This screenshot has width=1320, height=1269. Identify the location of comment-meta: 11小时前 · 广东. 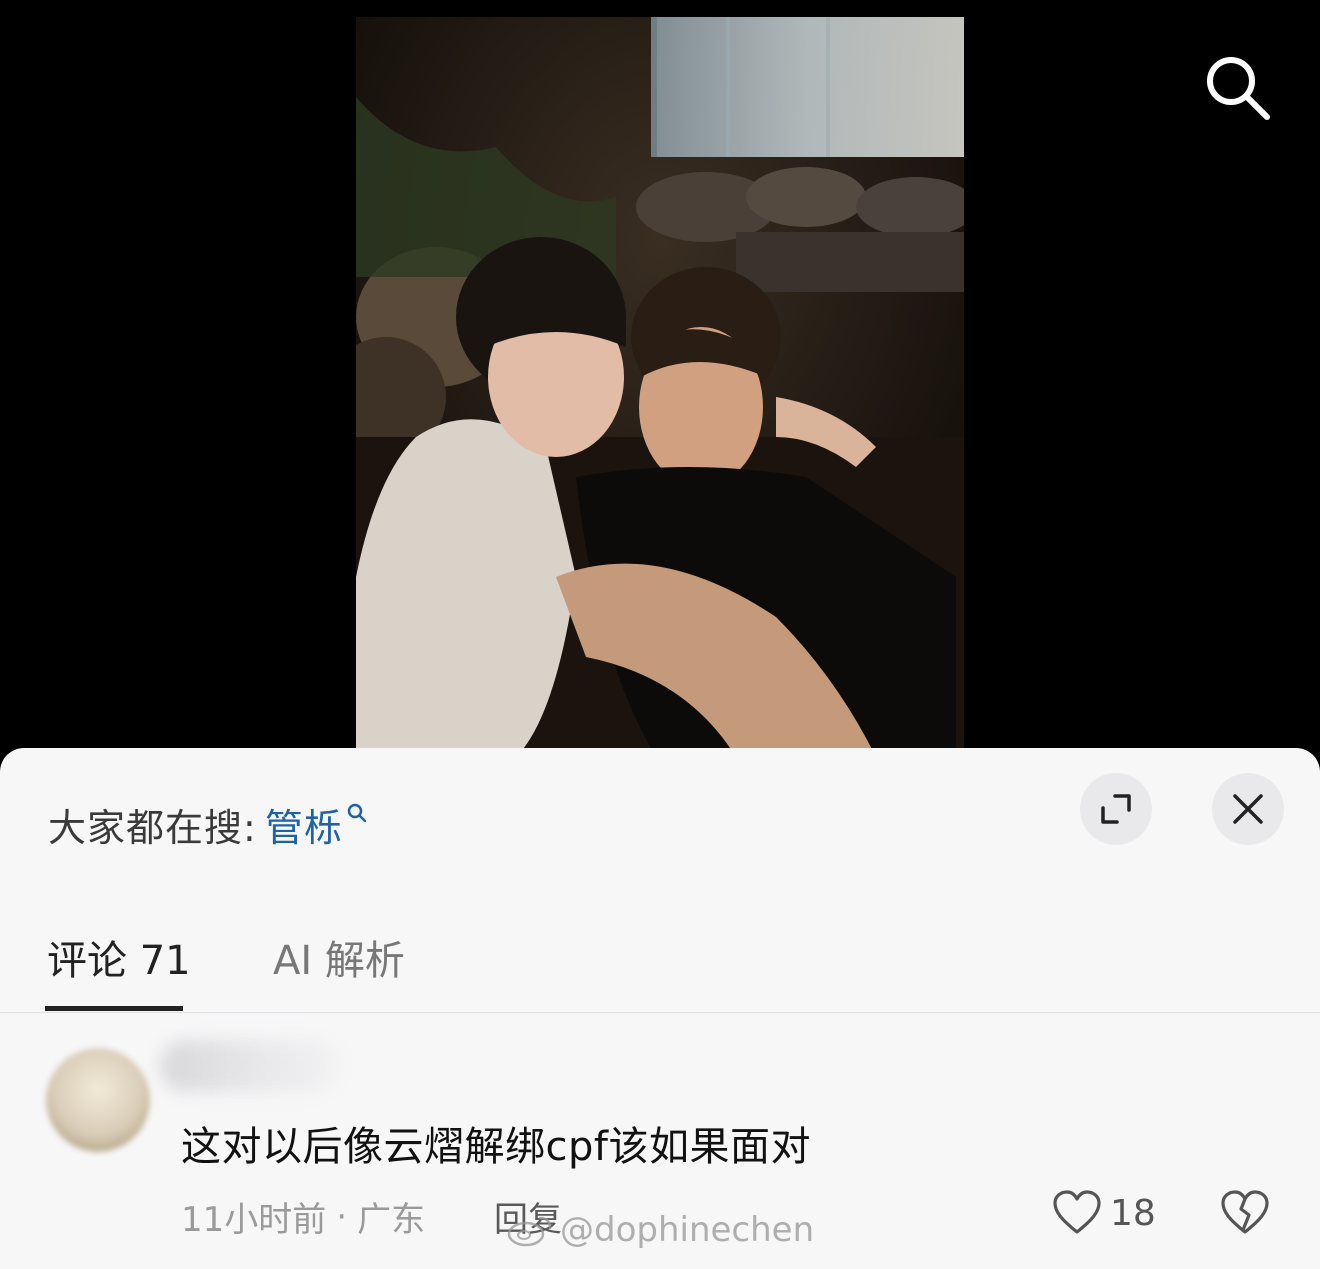
(303, 1216).